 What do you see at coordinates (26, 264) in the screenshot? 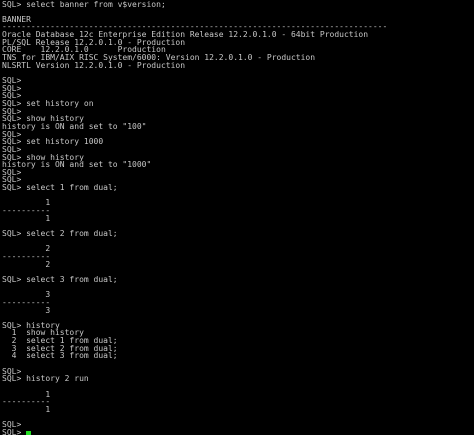
I see `terminal-line: 2` at bounding box center [26, 264].